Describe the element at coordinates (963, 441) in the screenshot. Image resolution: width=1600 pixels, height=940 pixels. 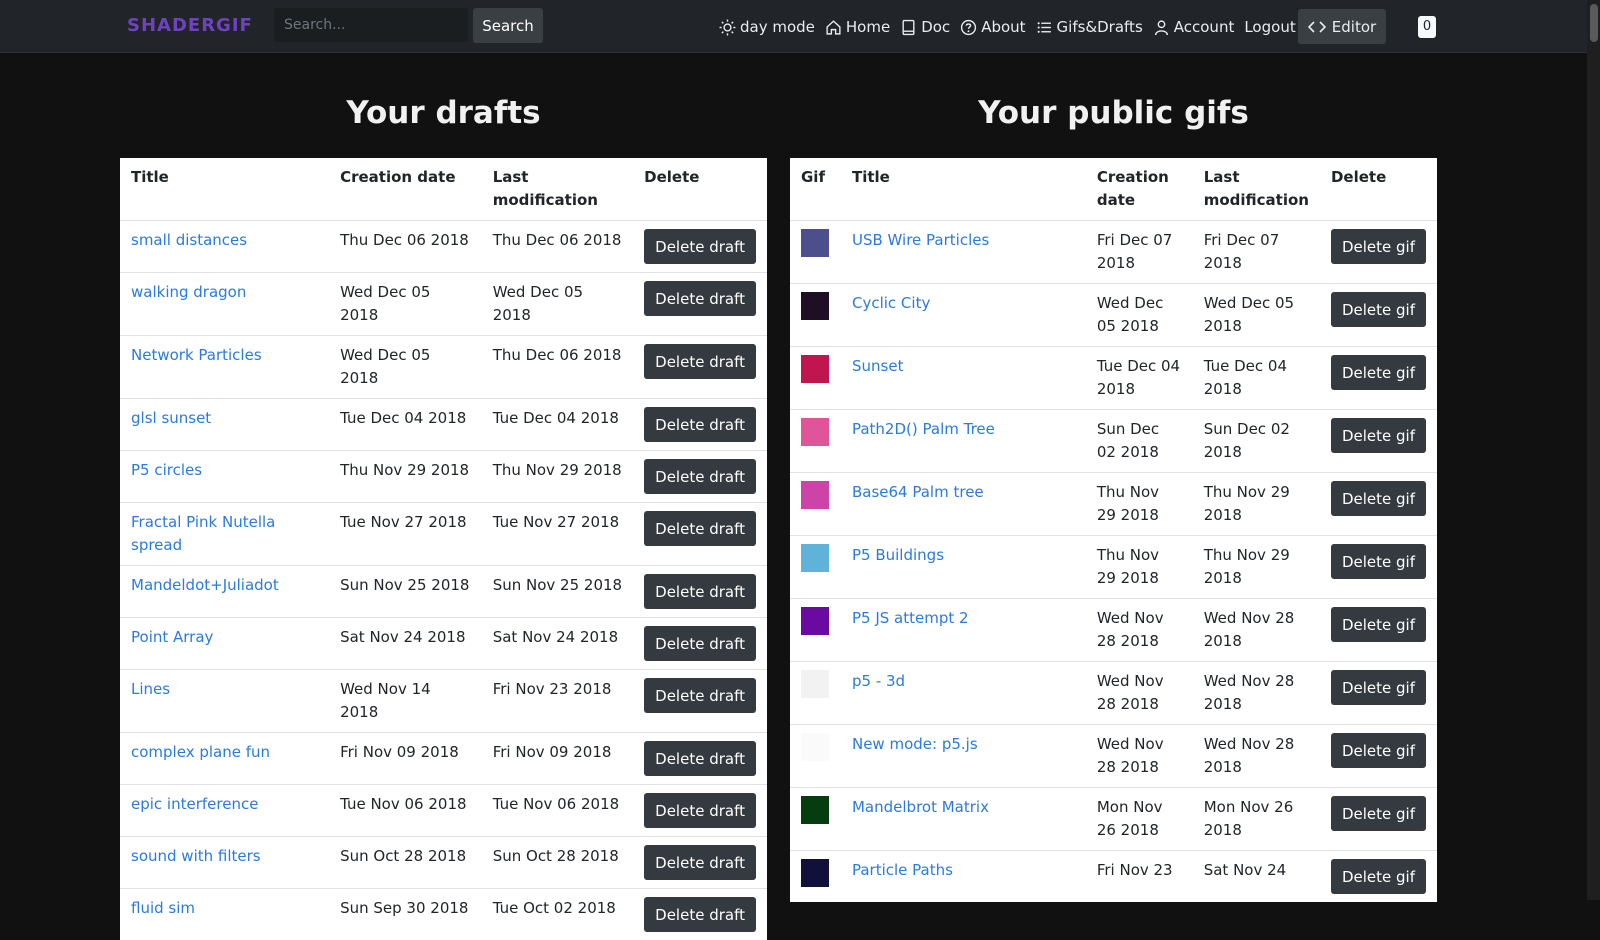
I see `gif-title-cell: Path2D() Palm Tree` at that location.